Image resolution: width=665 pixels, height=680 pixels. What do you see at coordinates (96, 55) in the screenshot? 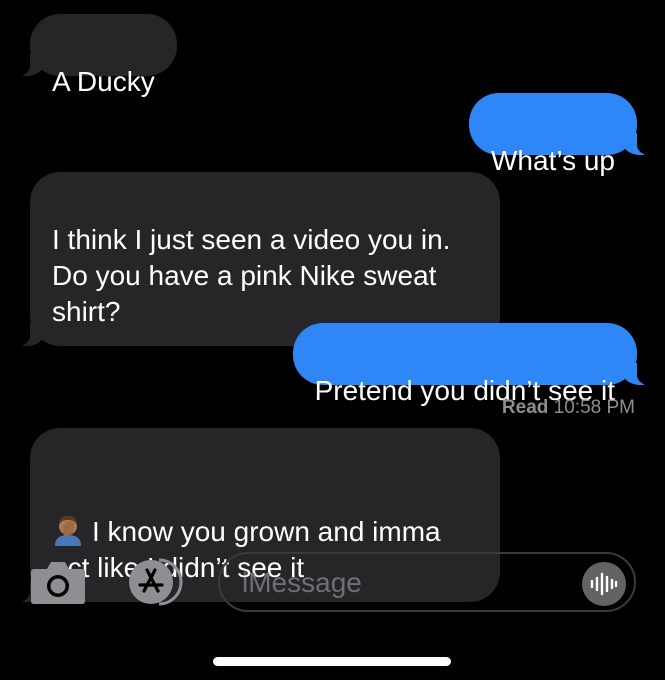
I see `incoming-message: A Ducky` at bounding box center [96, 55].